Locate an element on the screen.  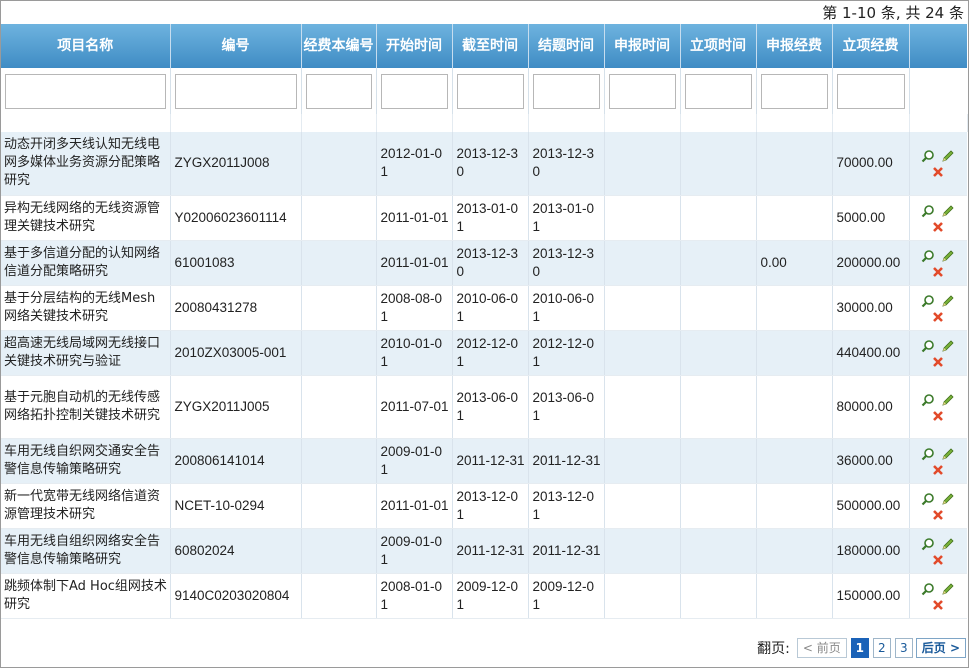
prev-page-button: < 前页 is located at coordinates (821, 648).